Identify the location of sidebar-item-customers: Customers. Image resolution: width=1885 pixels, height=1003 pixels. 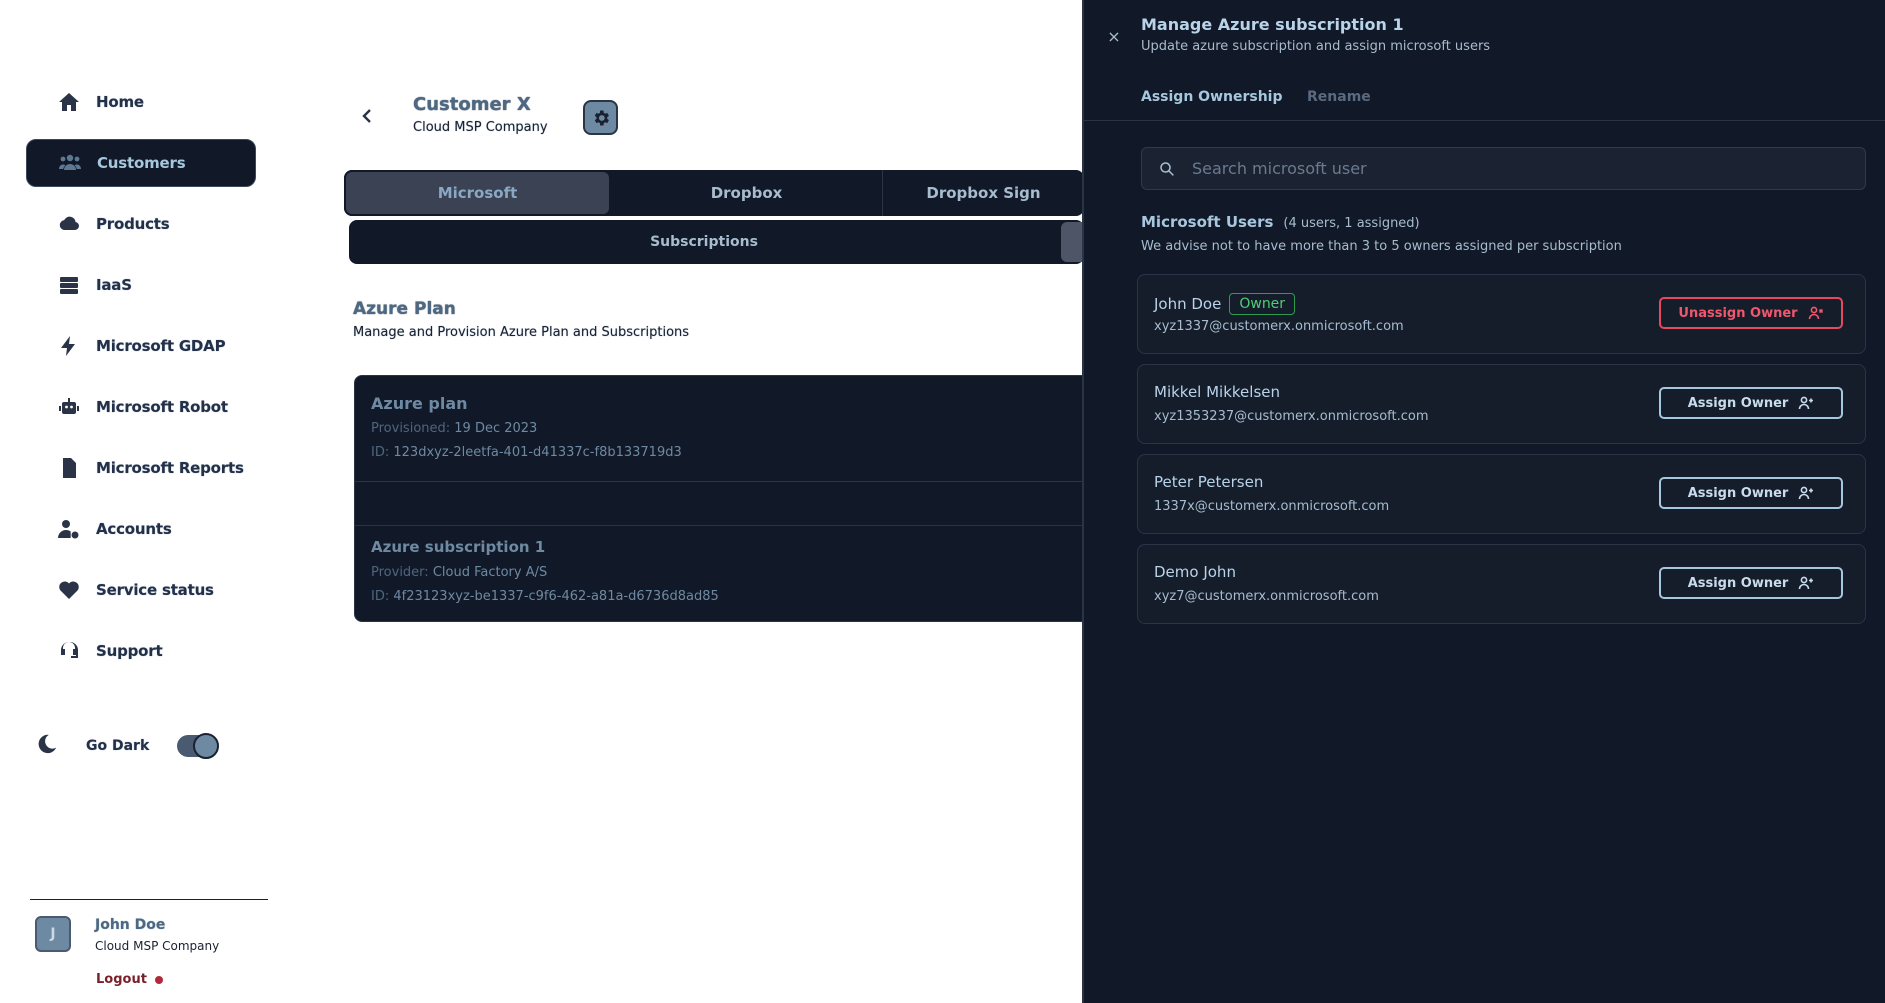
(141, 163).